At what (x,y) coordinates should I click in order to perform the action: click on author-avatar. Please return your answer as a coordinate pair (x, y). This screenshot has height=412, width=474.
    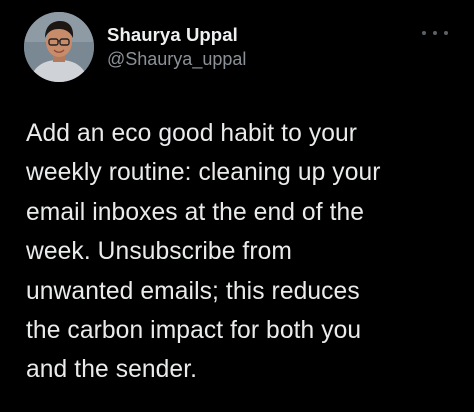
    Looking at the image, I should click on (59, 47).